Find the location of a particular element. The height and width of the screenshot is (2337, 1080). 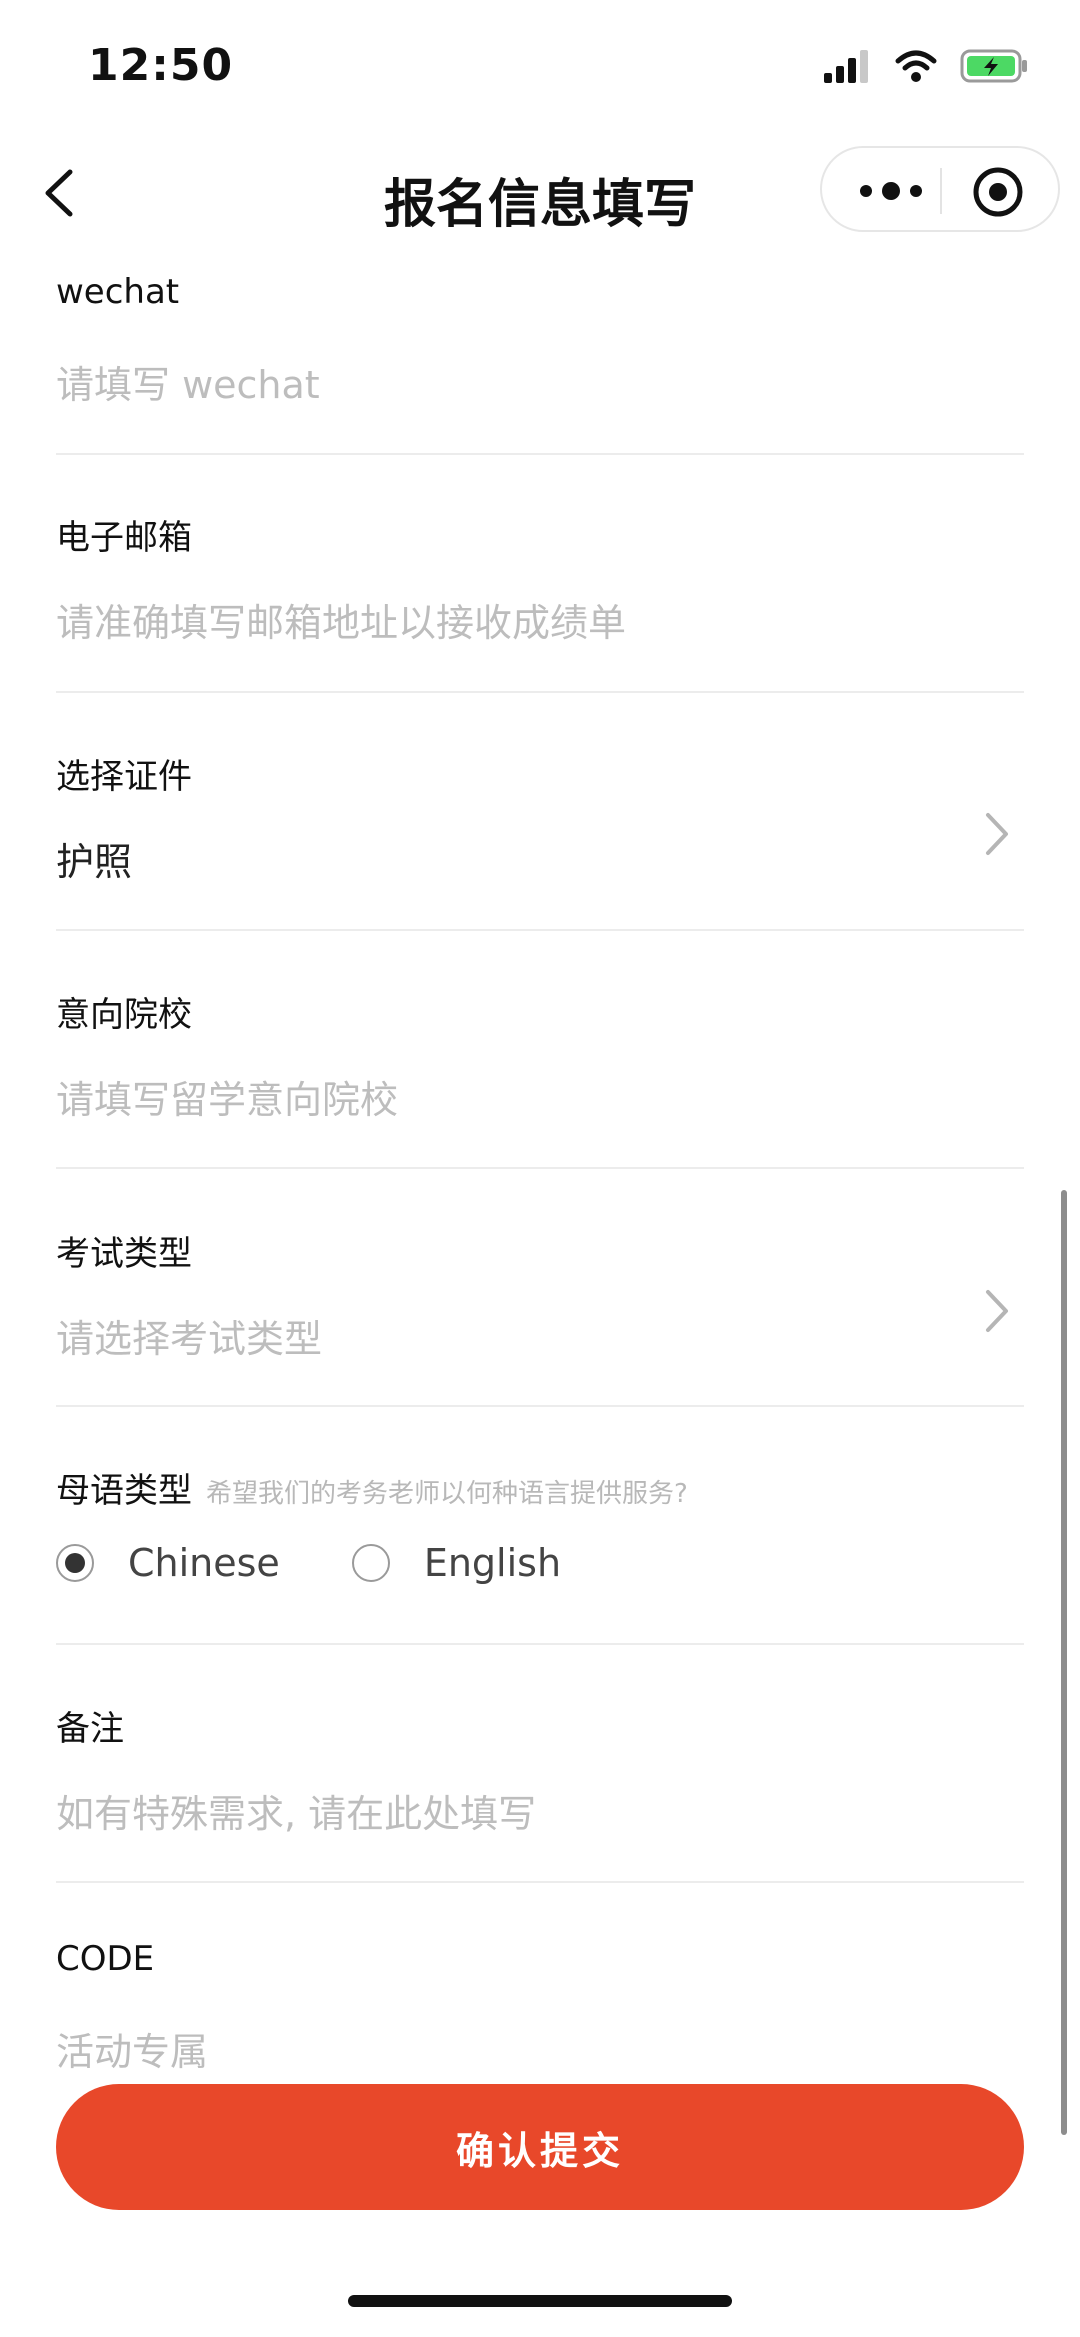

status-icons is located at coordinates (927, 66).